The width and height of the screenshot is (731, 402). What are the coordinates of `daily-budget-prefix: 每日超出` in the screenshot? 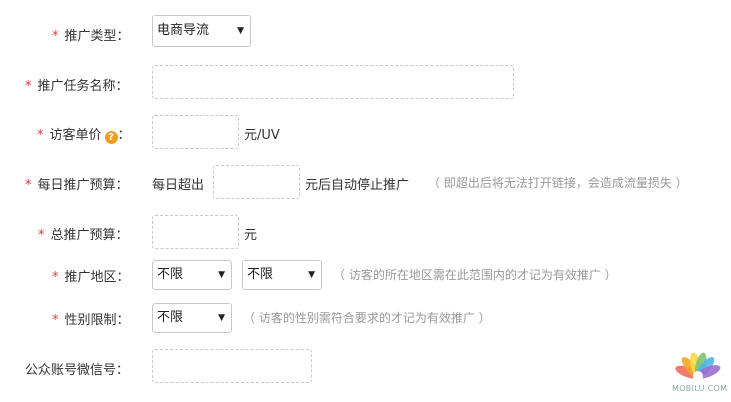 It's located at (178, 185).